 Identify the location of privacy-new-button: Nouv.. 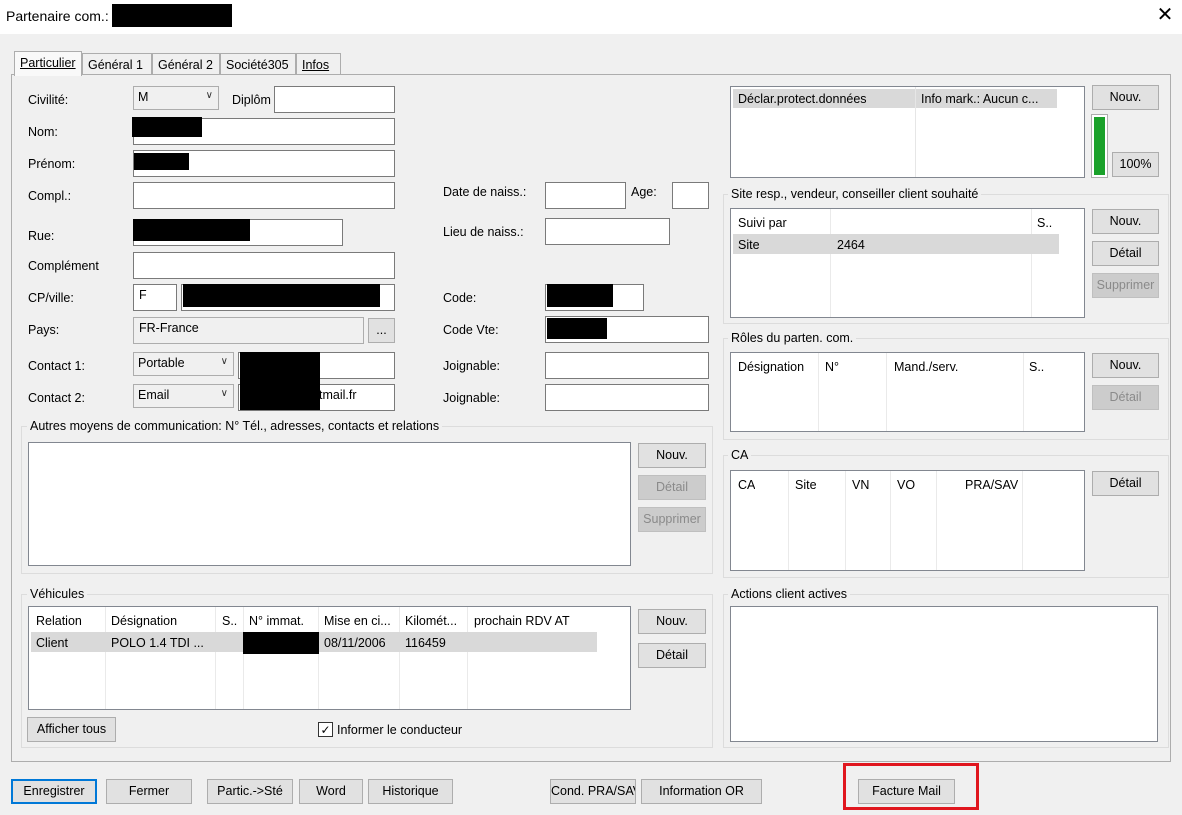
(1125, 97).